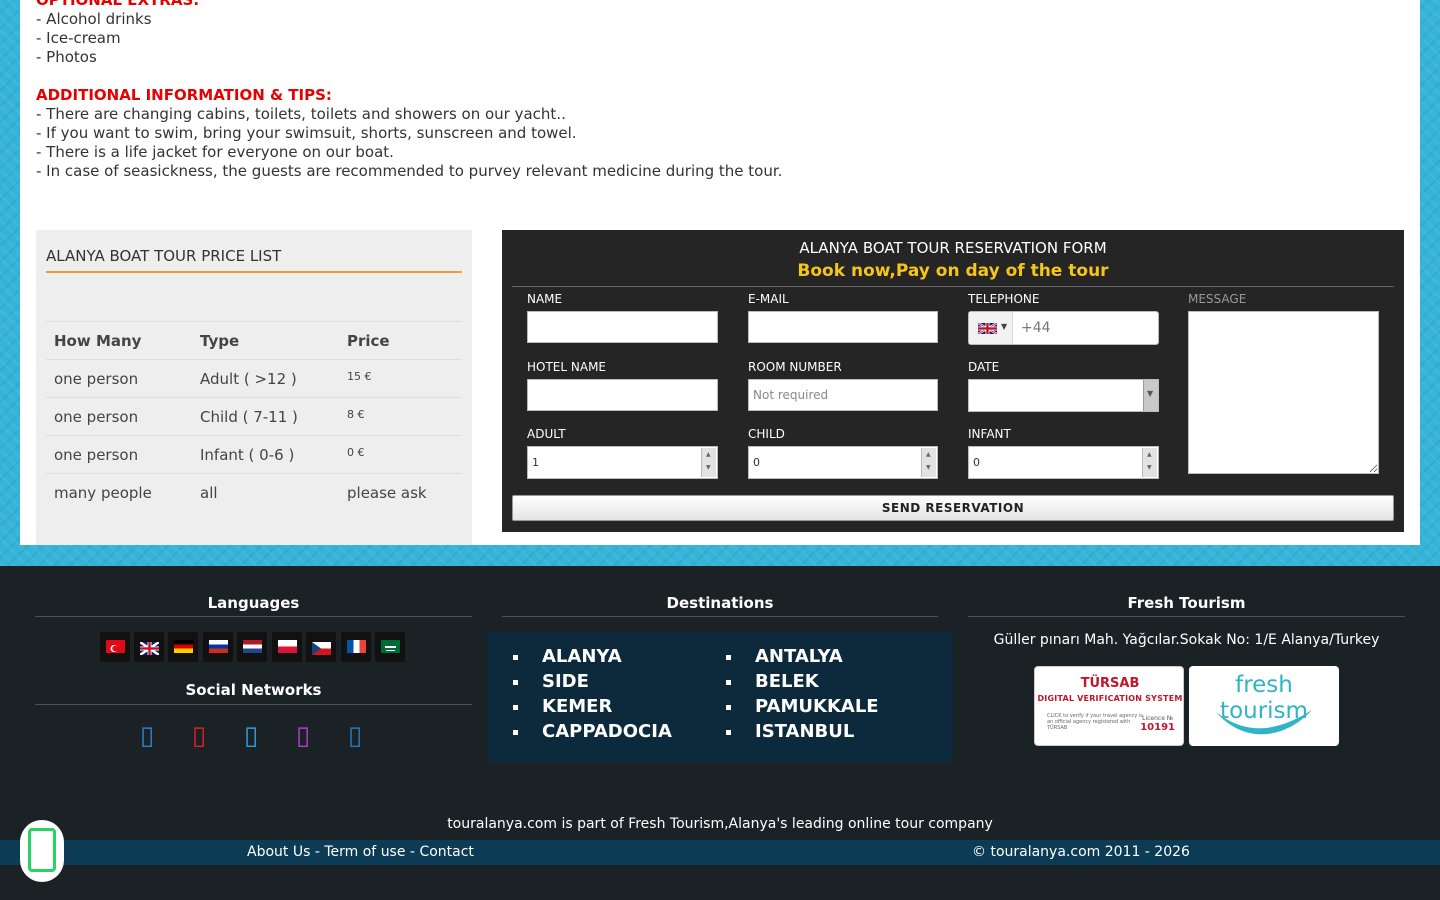 The image size is (1440, 900). What do you see at coordinates (265, 416) in the screenshot?
I see `cell-type: Child ( 7-11 )` at bounding box center [265, 416].